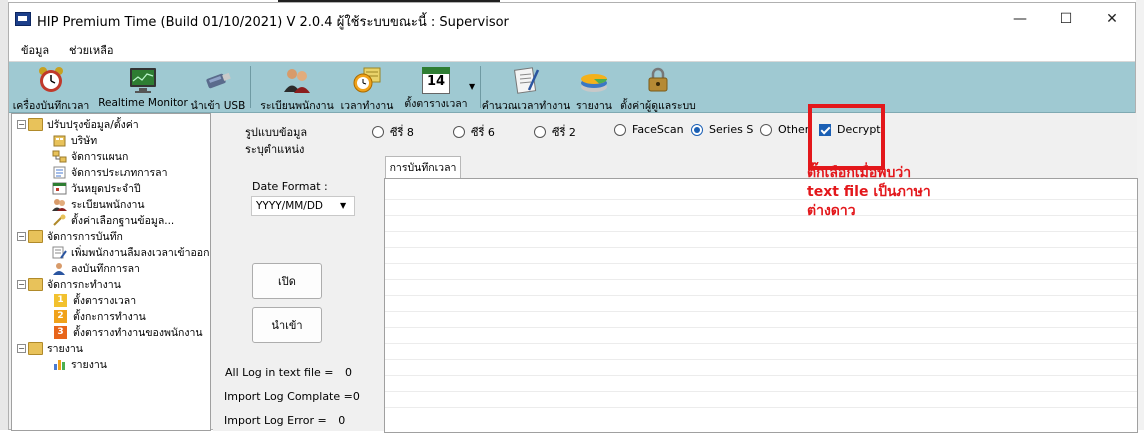 The image size is (1144, 433). What do you see at coordinates (297, 80) in the screenshot?
I see `people-icon` at bounding box center [297, 80].